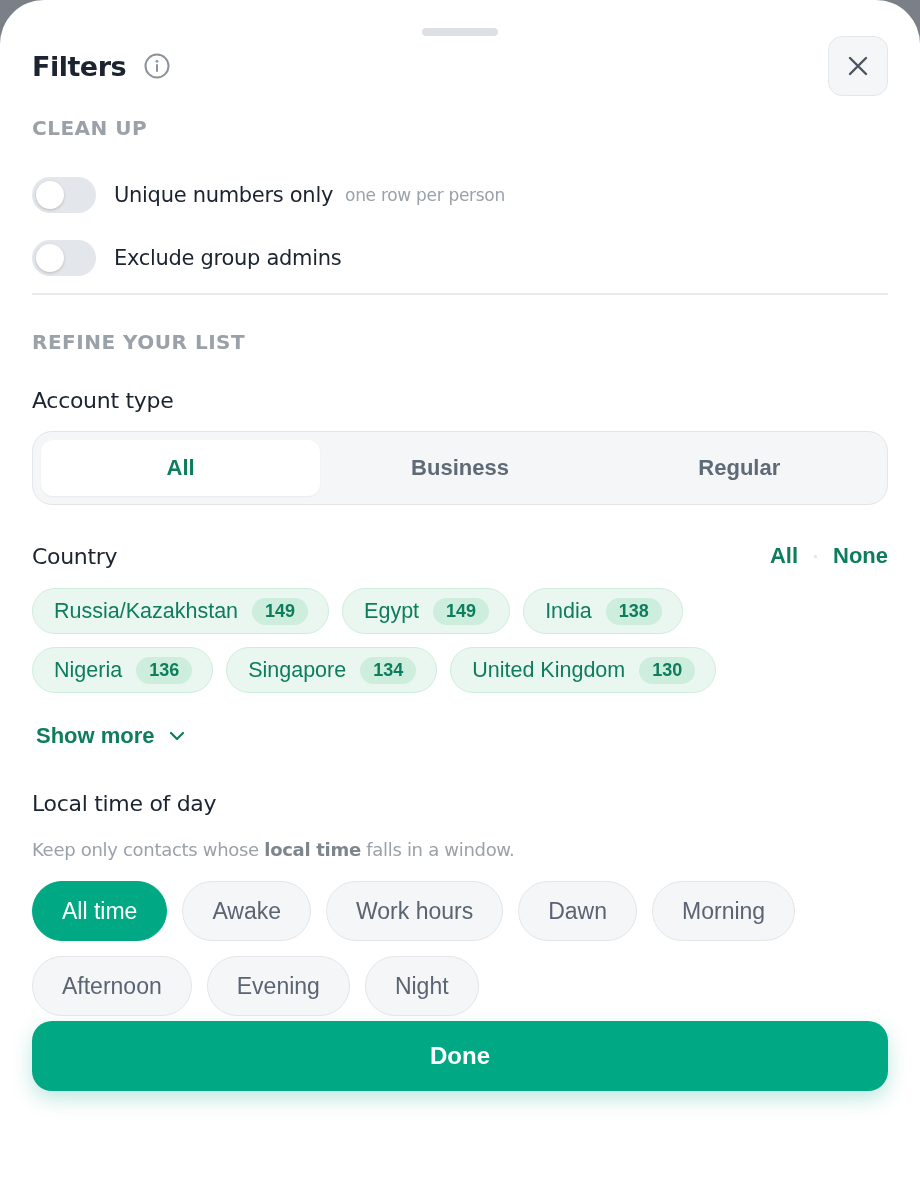  What do you see at coordinates (247, 911) in the screenshot?
I see `time-chip: Awake` at bounding box center [247, 911].